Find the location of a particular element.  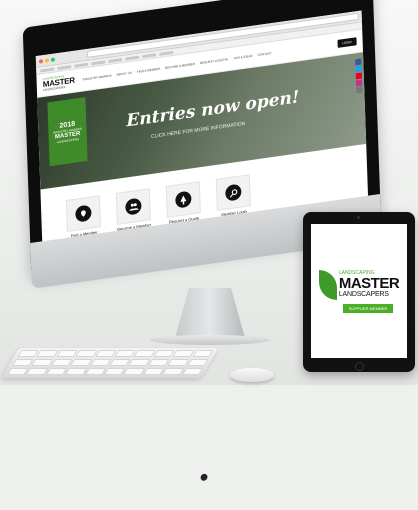

nav-item-contact: CONTACT is located at coordinates (265, 54).